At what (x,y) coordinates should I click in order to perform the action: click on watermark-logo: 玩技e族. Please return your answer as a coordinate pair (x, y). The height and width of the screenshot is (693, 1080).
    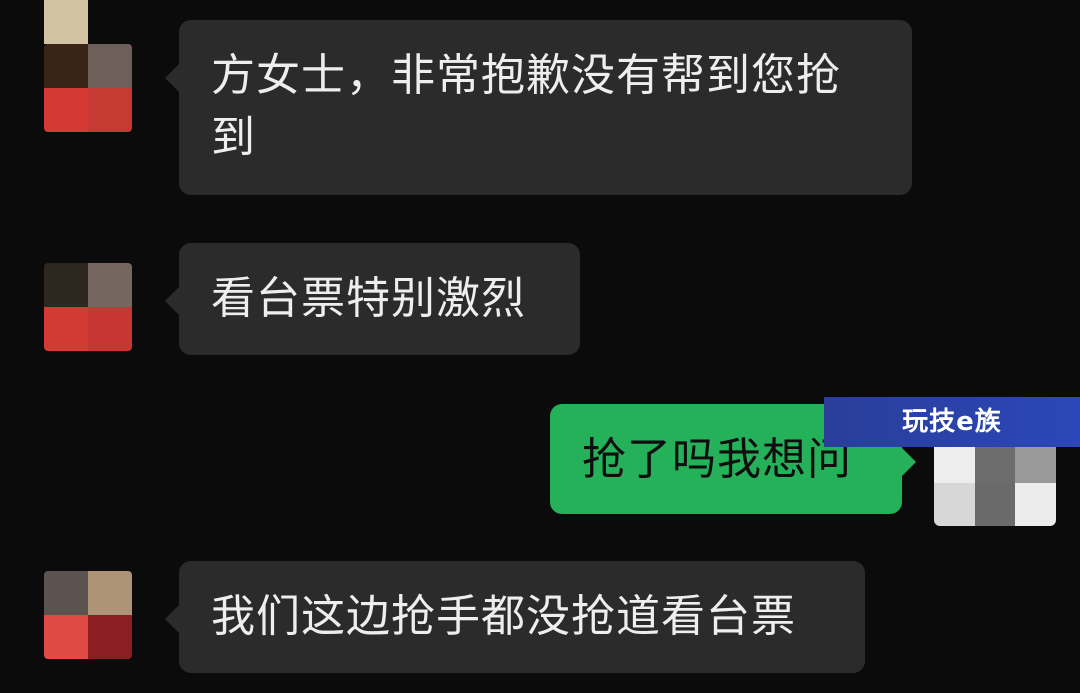
    Looking at the image, I should click on (952, 422).